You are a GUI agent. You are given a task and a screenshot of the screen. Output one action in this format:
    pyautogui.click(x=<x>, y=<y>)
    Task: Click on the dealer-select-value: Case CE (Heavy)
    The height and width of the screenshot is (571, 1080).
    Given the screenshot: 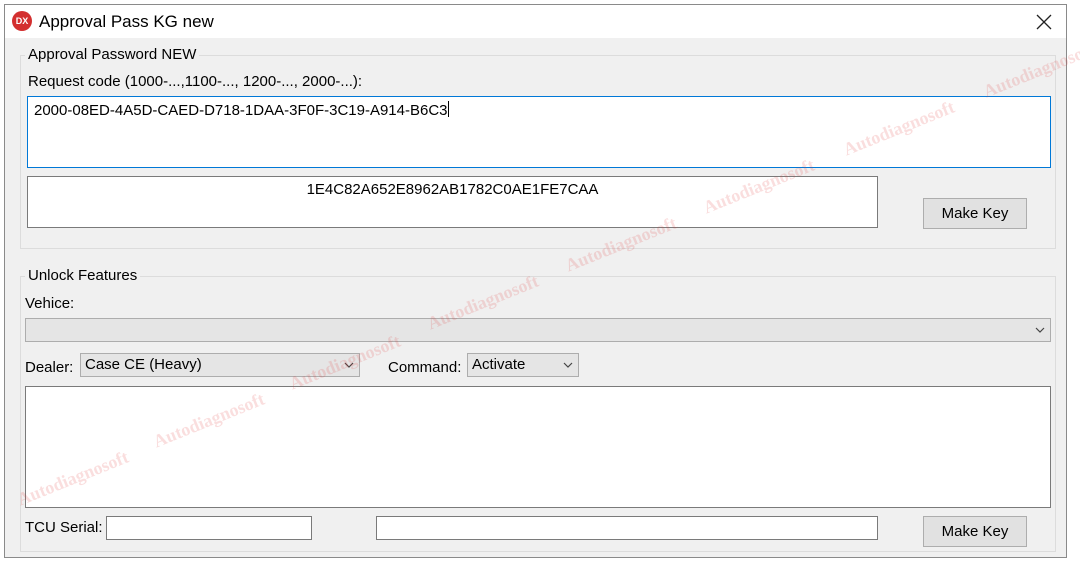 What is the action you would take?
    pyautogui.click(x=143, y=364)
    